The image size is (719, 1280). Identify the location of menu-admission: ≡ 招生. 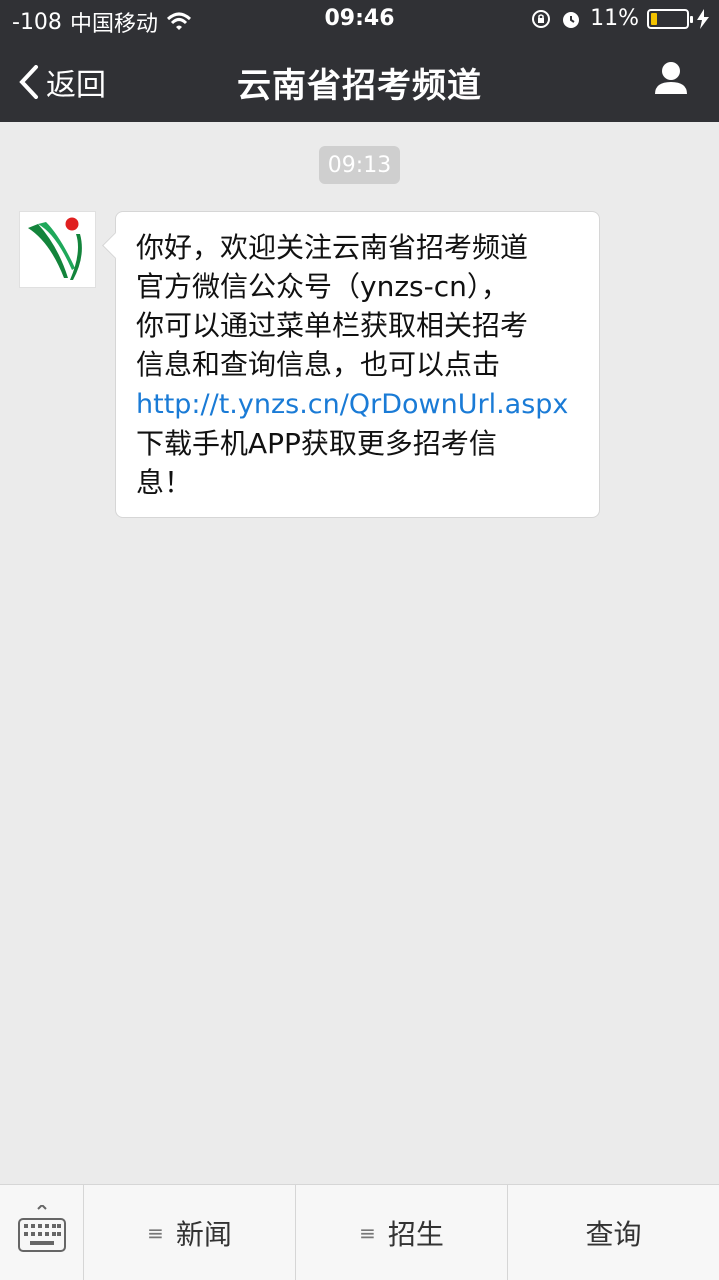
(402, 1232).